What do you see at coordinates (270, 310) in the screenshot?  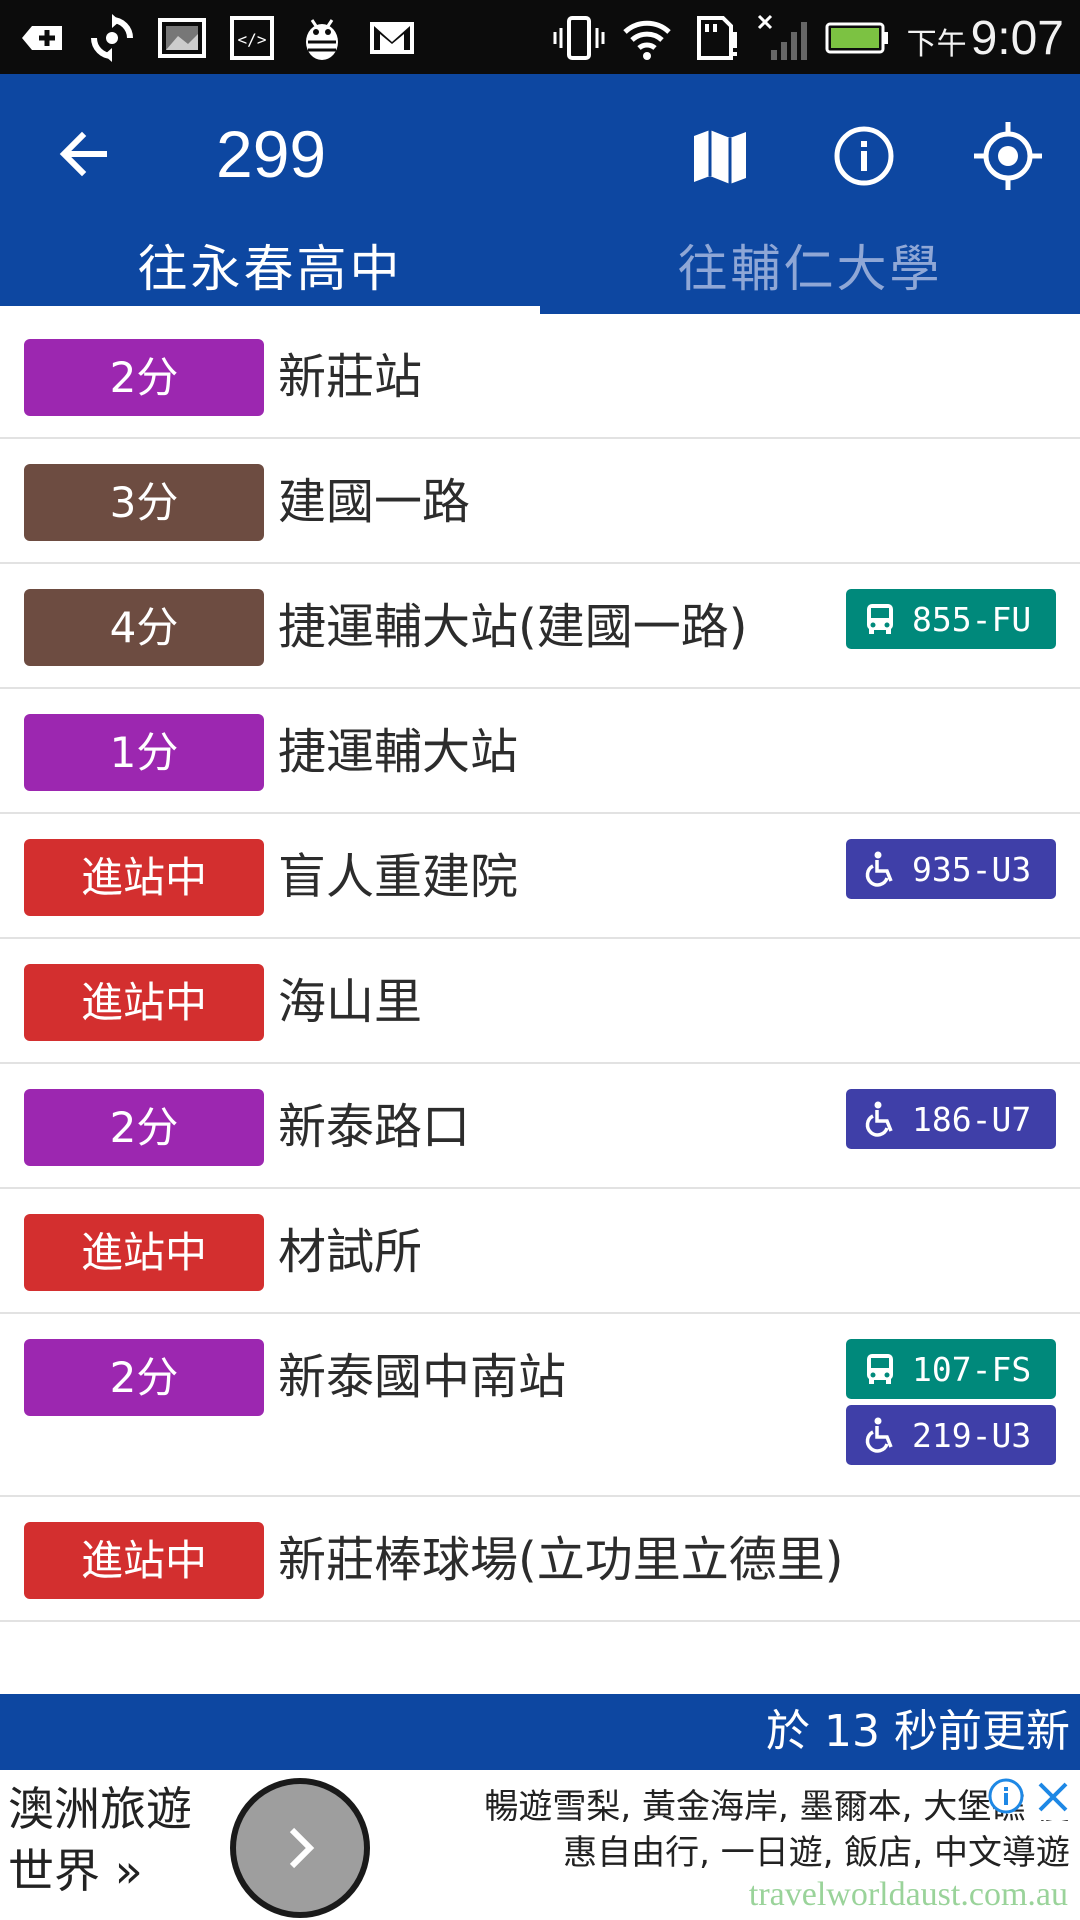 I see `tab-indicator` at bounding box center [270, 310].